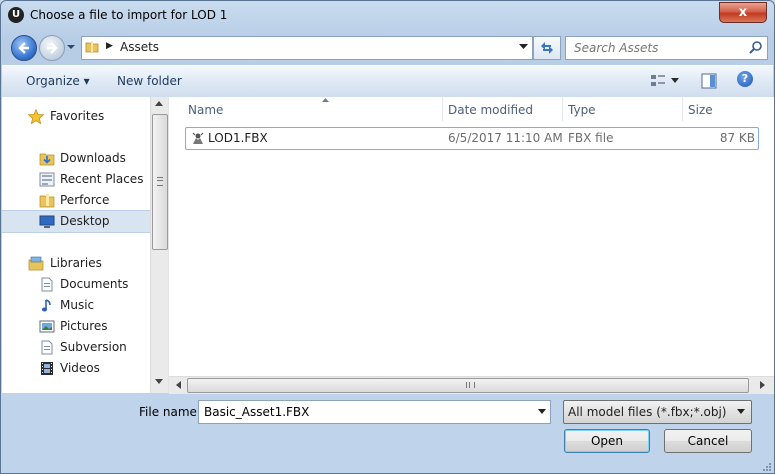  Describe the element at coordinates (16, 15) in the screenshot. I see `unreal-logo-icon: U` at that location.